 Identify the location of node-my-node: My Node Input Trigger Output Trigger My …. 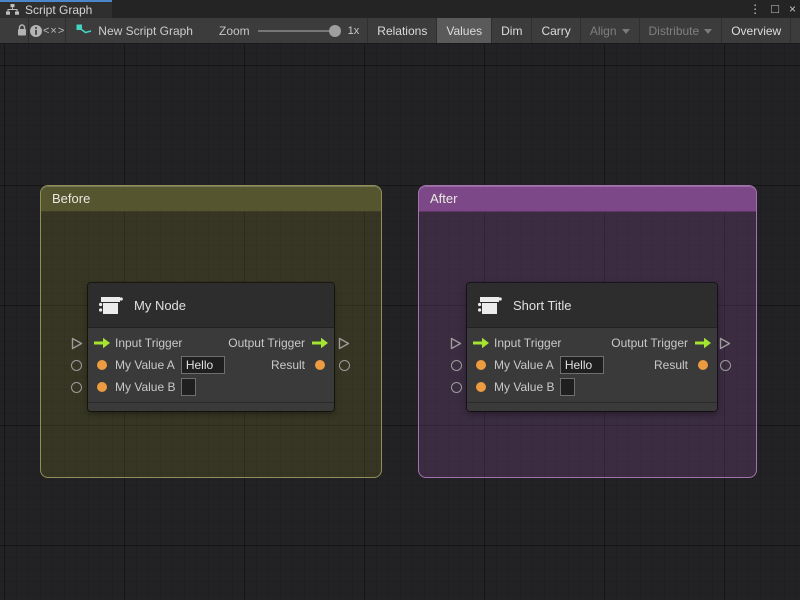
(211, 347).